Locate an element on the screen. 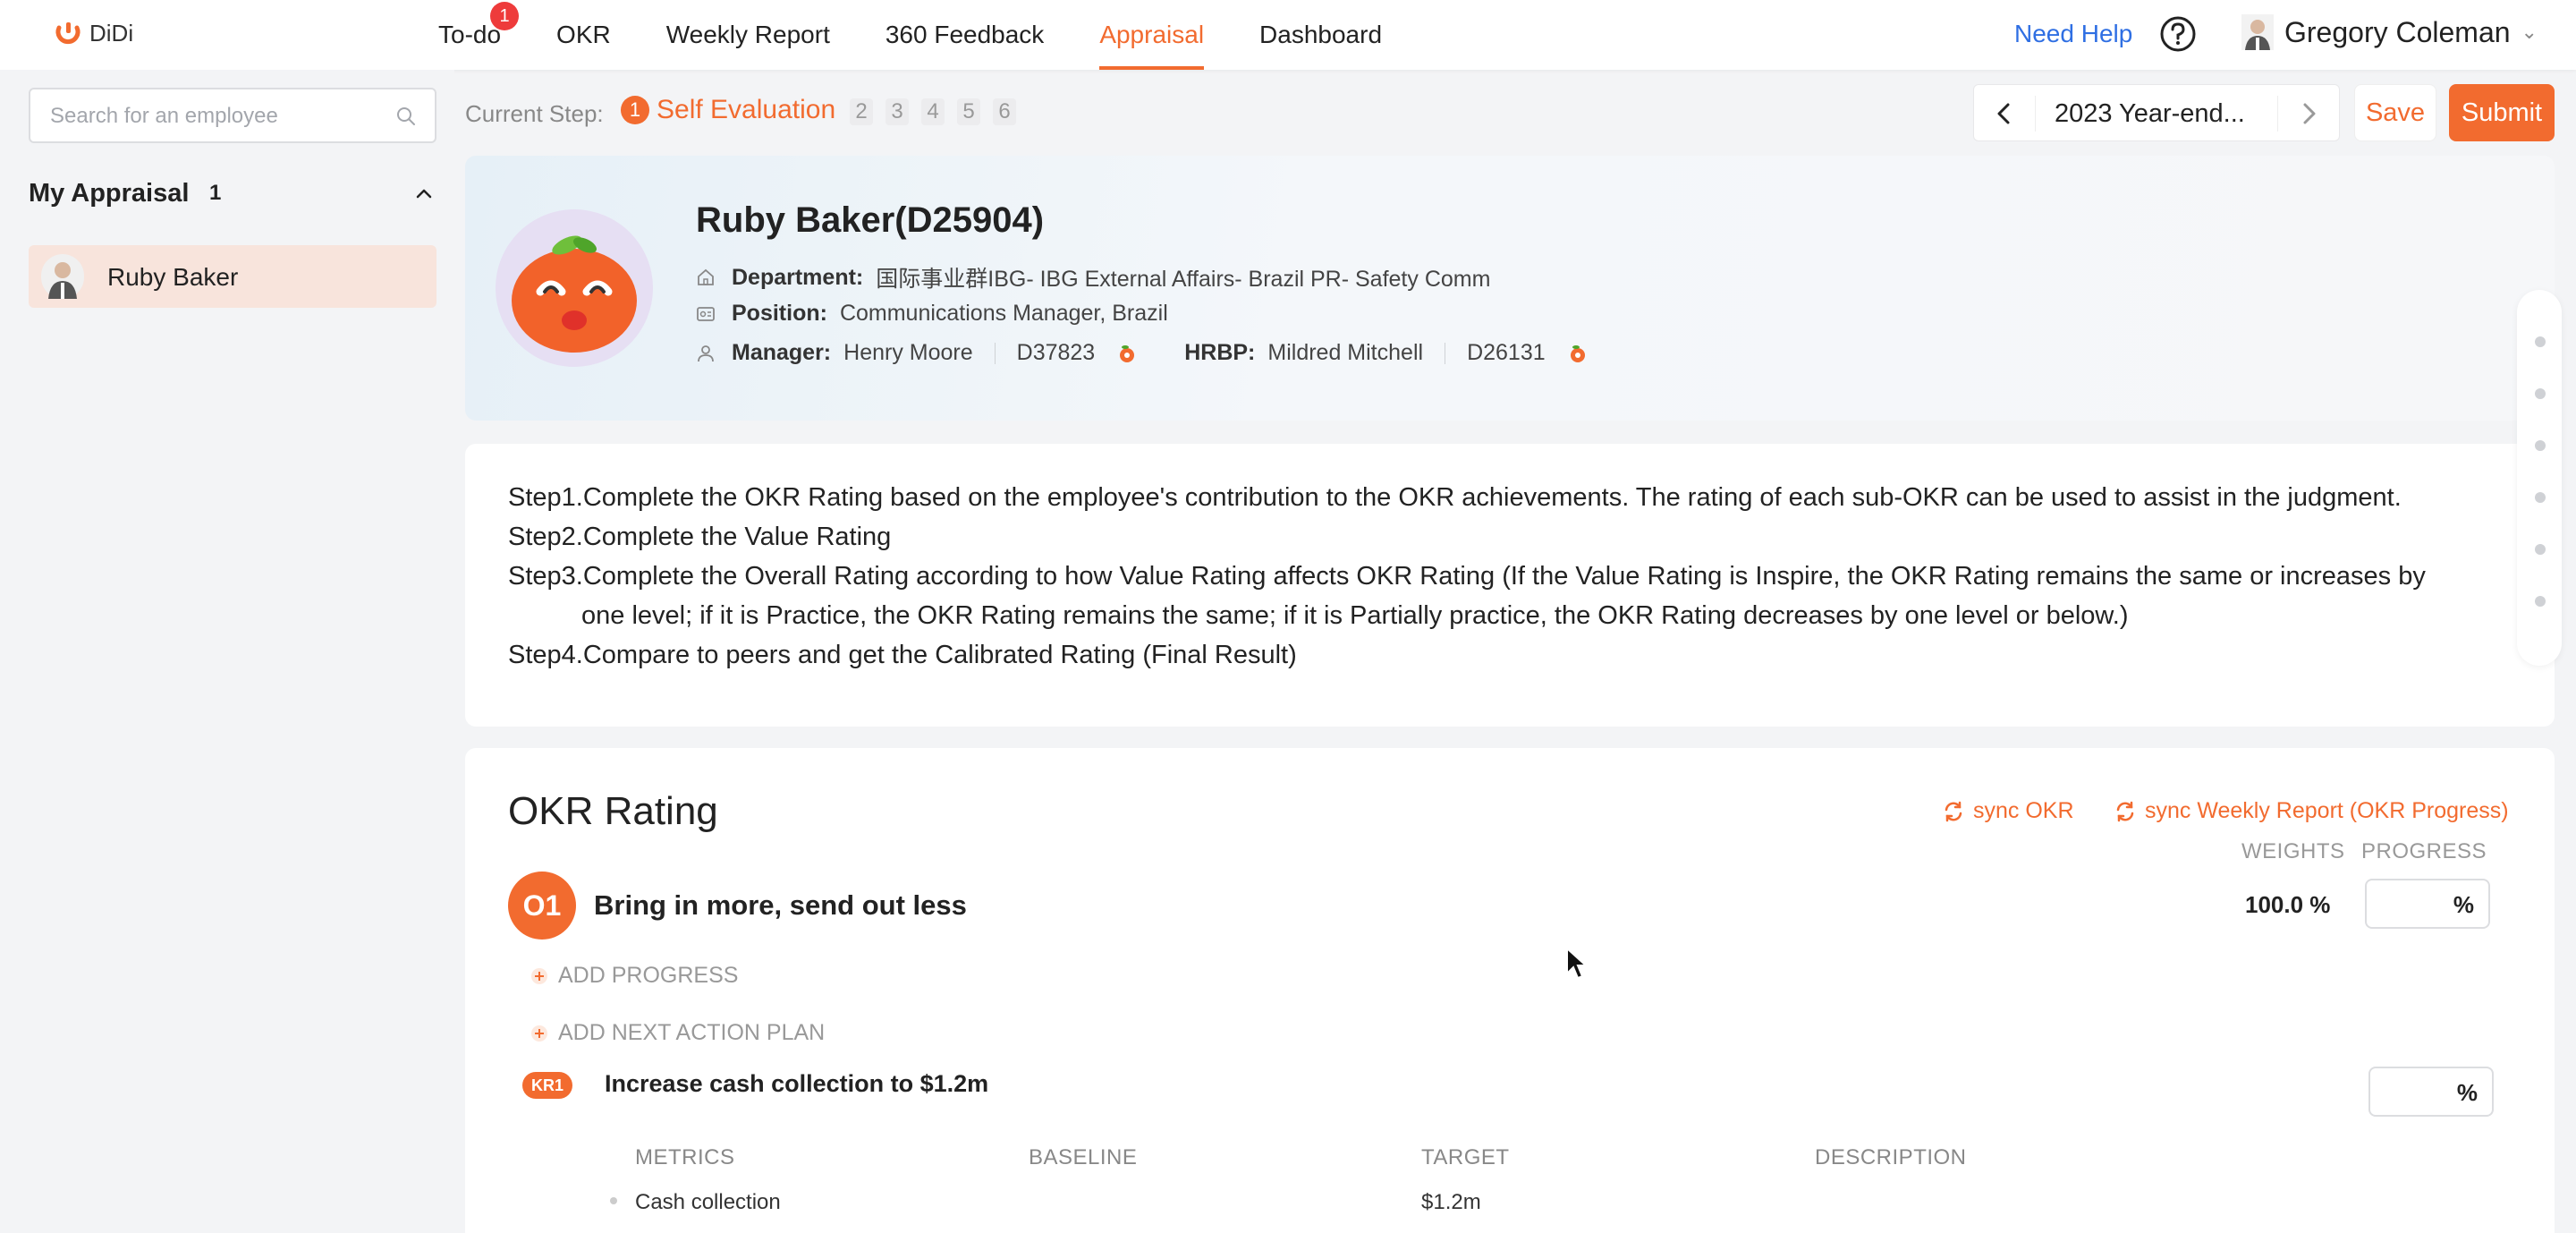  employee-avatar is located at coordinates (574, 288).